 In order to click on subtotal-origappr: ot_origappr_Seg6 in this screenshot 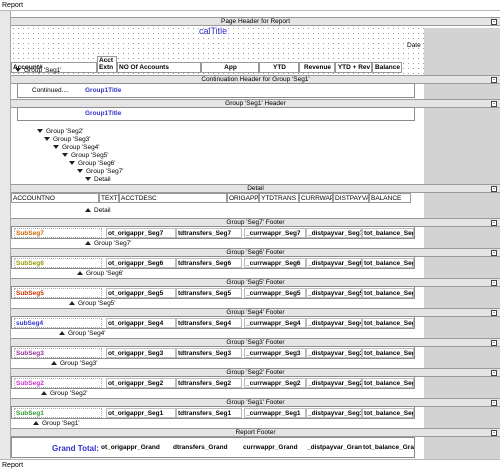, I will do `click(141, 263)`.